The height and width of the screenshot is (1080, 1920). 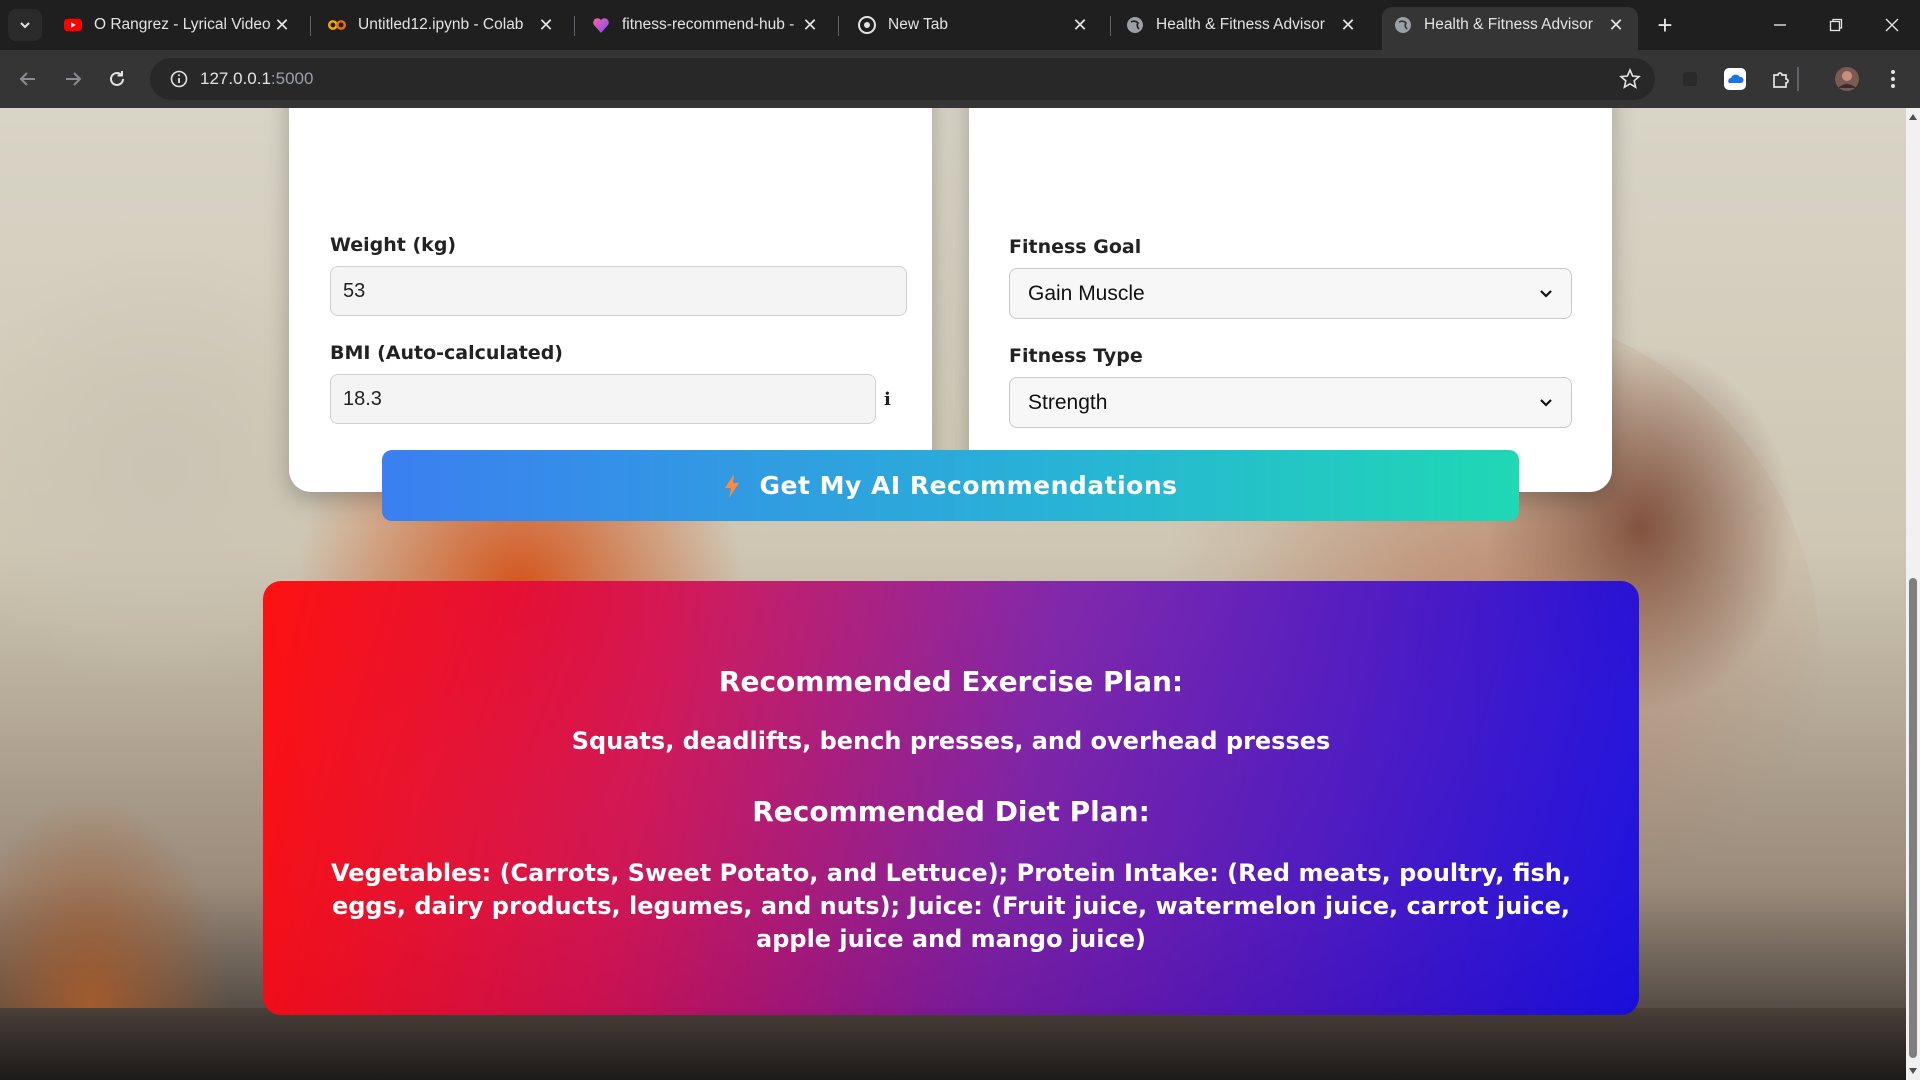 I want to click on forward-button, so click(x=73, y=79).